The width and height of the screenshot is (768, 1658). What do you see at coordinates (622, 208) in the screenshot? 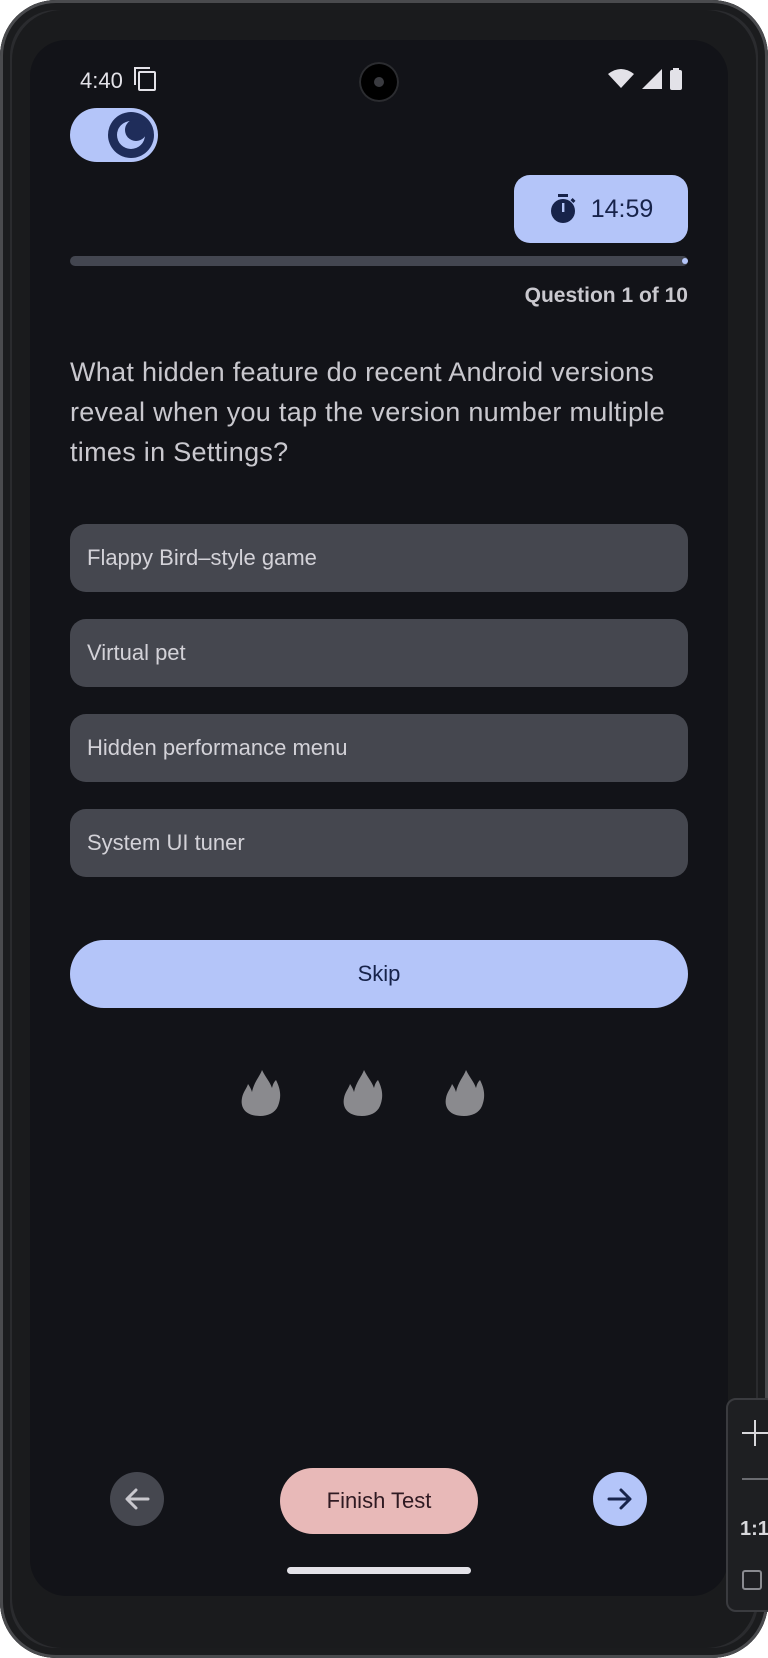
I see `timer-value: 14:59` at bounding box center [622, 208].